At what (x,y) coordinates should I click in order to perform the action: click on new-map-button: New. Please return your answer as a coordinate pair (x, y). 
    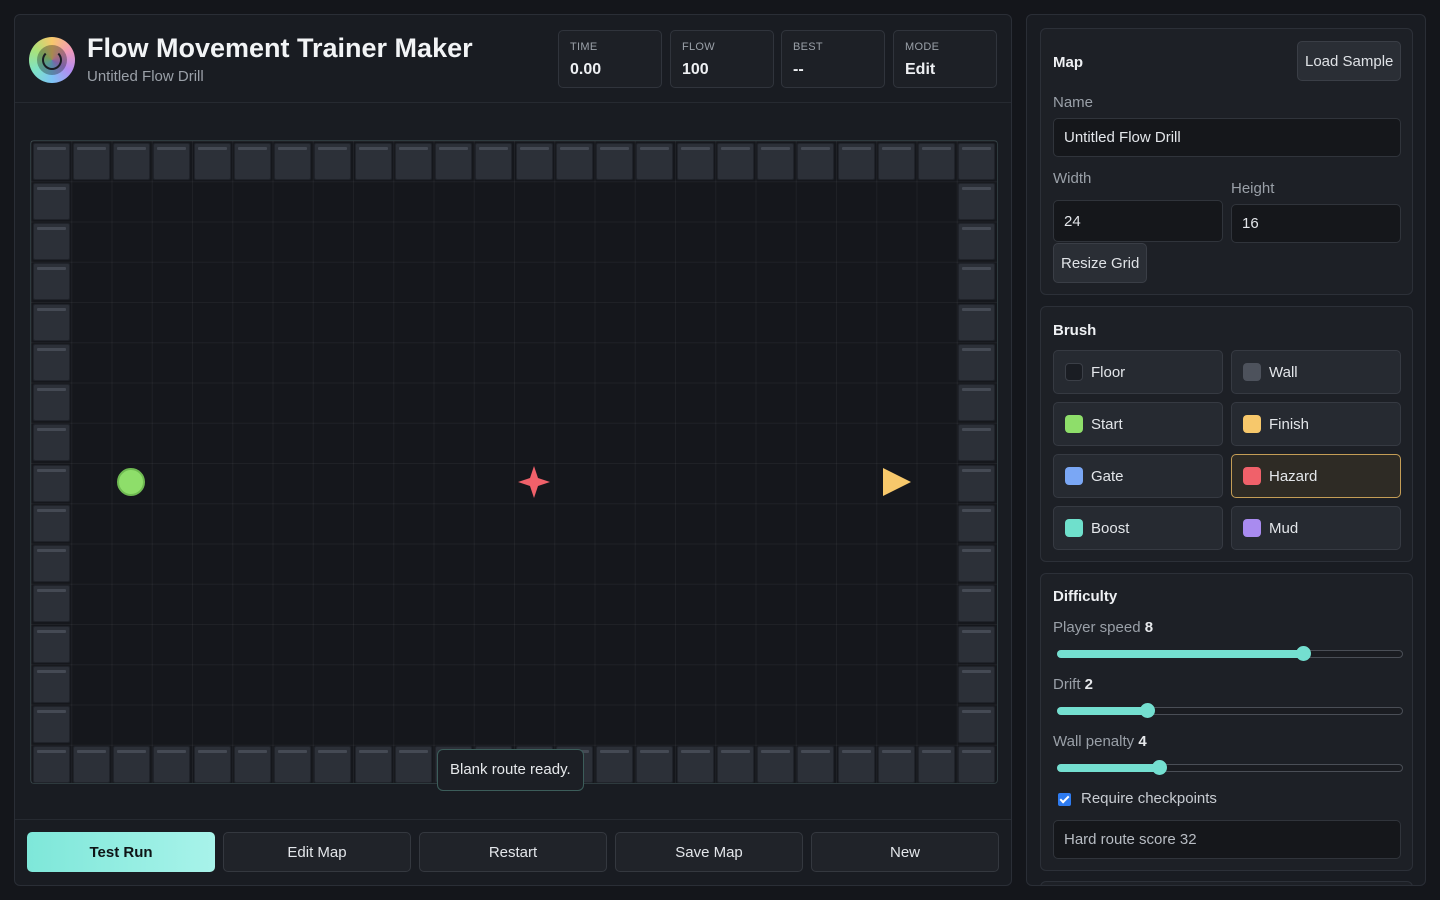
    Looking at the image, I should click on (905, 852).